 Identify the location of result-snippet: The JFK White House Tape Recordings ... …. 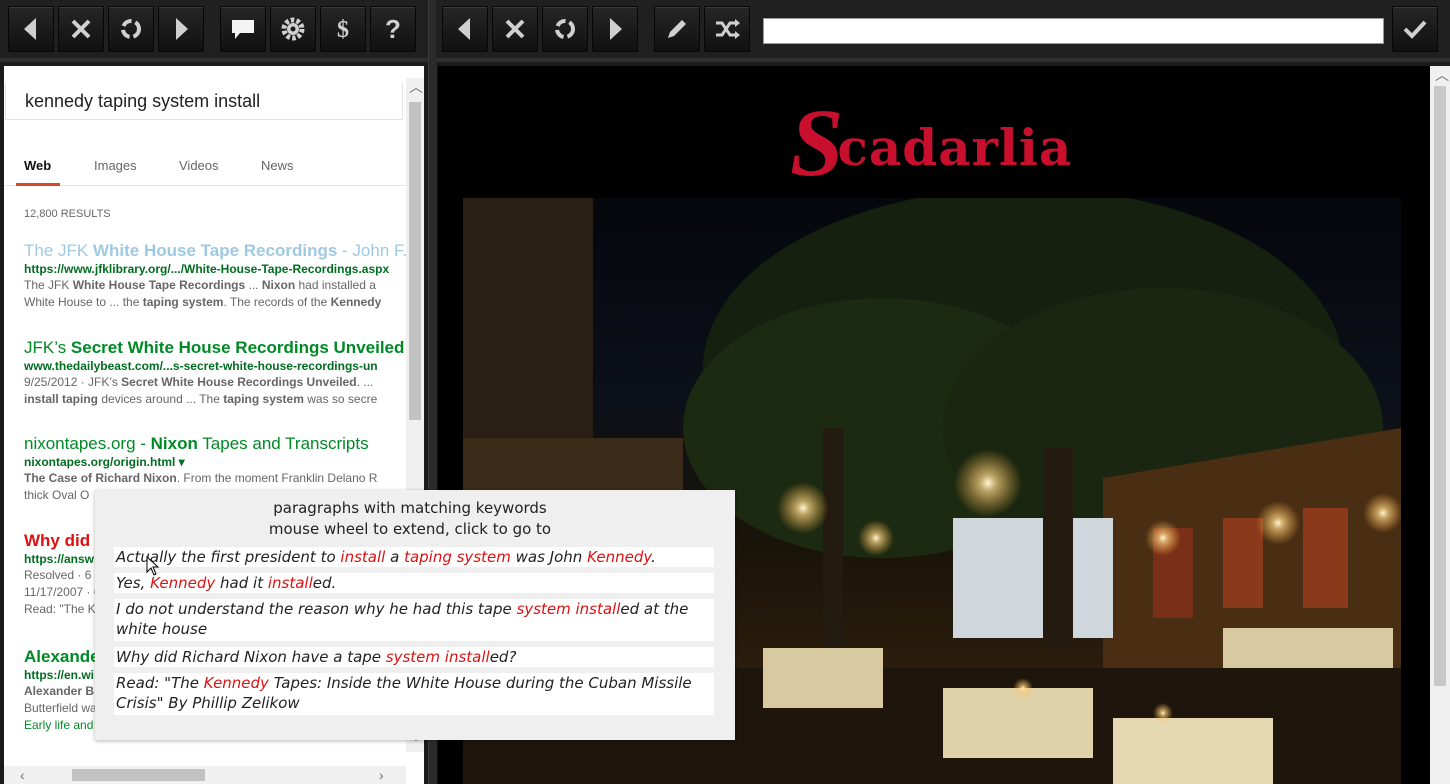
(200, 285).